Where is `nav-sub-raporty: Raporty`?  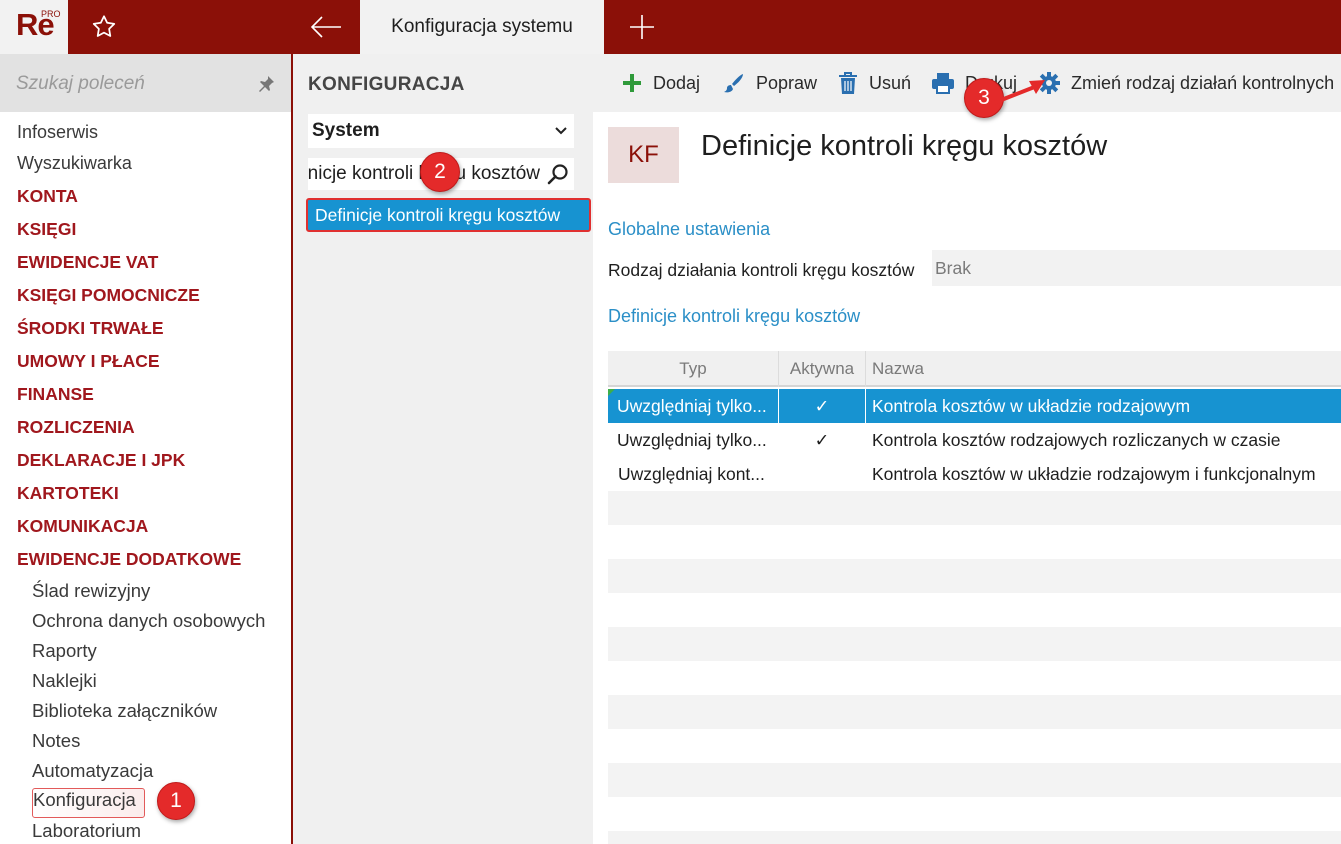 nav-sub-raporty: Raporty is located at coordinates (64, 651).